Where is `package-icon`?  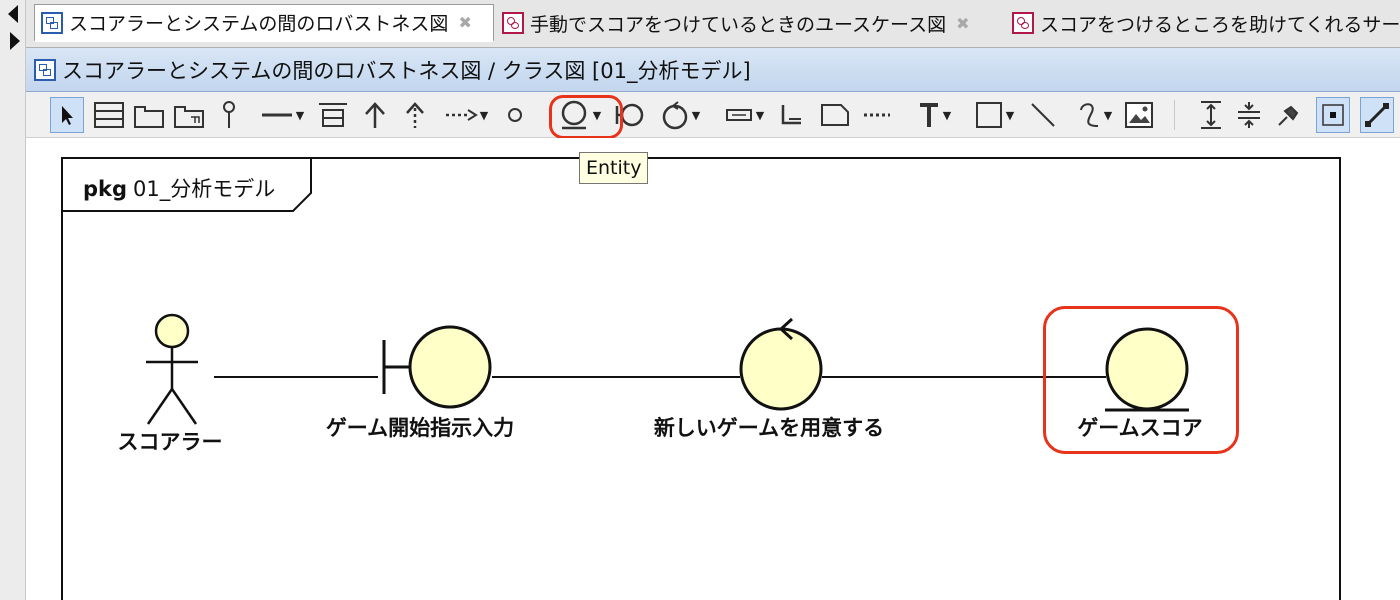
package-icon is located at coordinates (149, 117).